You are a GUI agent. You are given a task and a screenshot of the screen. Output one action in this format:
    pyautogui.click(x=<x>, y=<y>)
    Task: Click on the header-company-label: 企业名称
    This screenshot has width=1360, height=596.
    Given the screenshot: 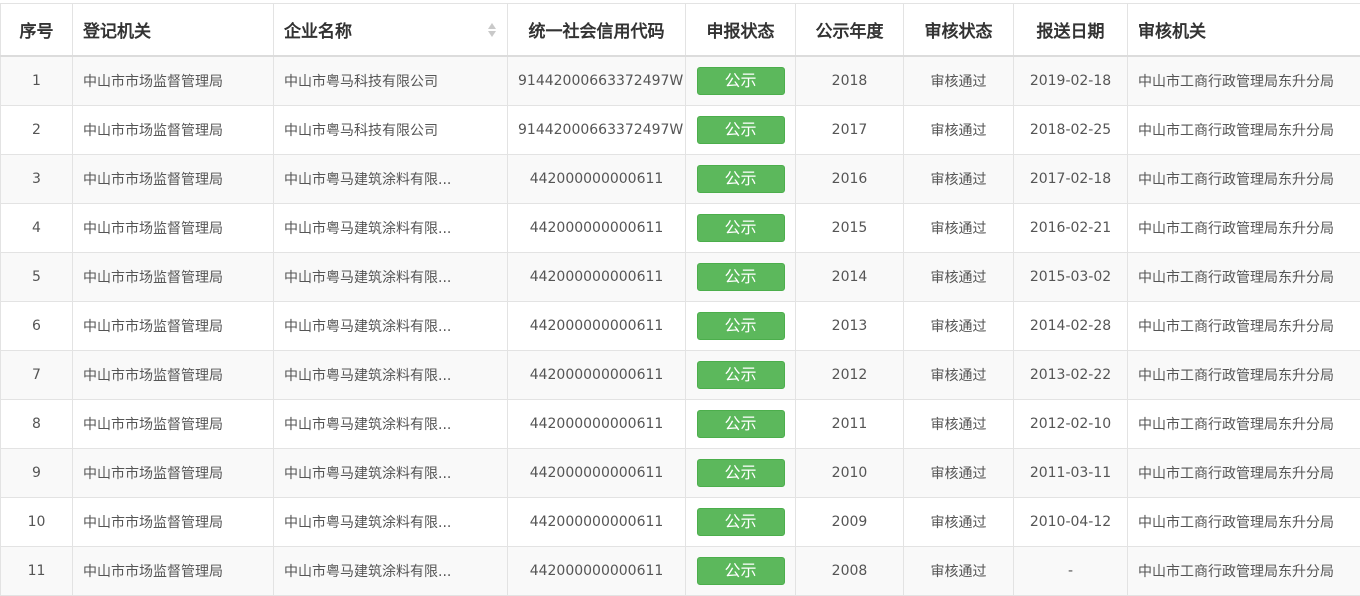 What is the action you would take?
    pyautogui.click(x=318, y=32)
    